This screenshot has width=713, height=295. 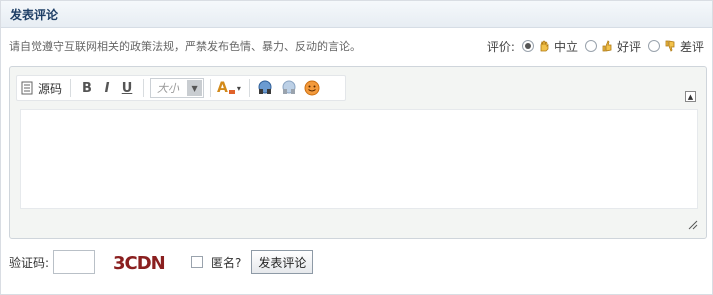 What do you see at coordinates (289, 88) in the screenshot?
I see `remove-link-icon` at bounding box center [289, 88].